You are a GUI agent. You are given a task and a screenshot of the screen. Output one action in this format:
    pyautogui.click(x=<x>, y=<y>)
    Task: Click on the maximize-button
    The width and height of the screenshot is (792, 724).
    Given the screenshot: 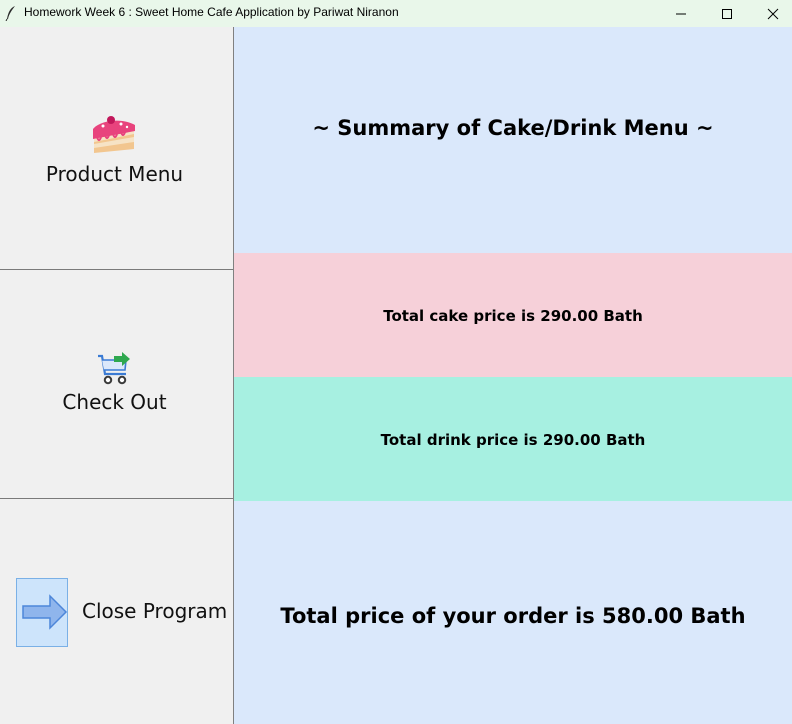 What is the action you would take?
    pyautogui.click(x=727, y=13)
    